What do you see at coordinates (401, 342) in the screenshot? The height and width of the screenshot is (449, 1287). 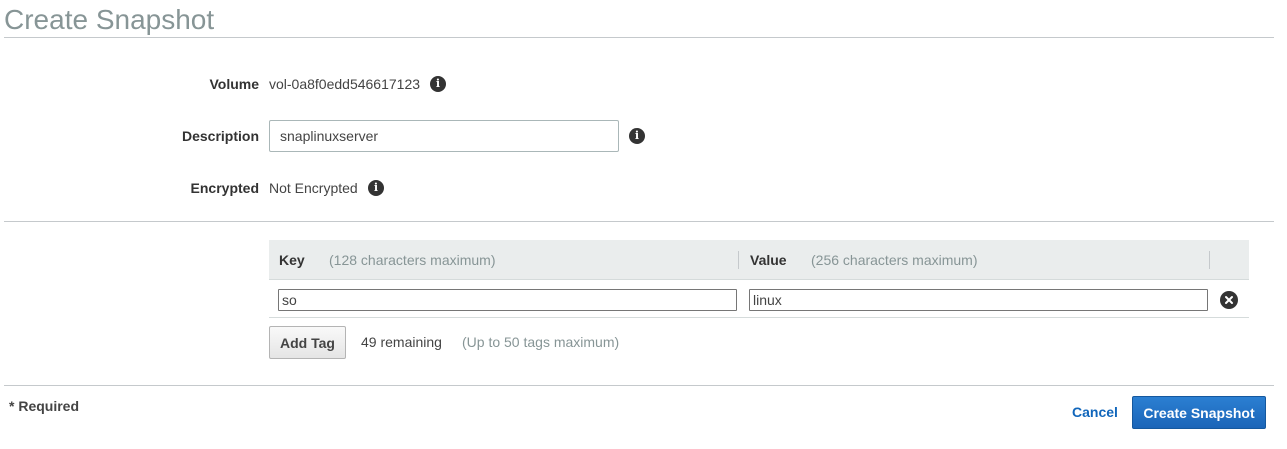 I see `tags-remaining-count: 49 remaining` at bounding box center [401, 342].